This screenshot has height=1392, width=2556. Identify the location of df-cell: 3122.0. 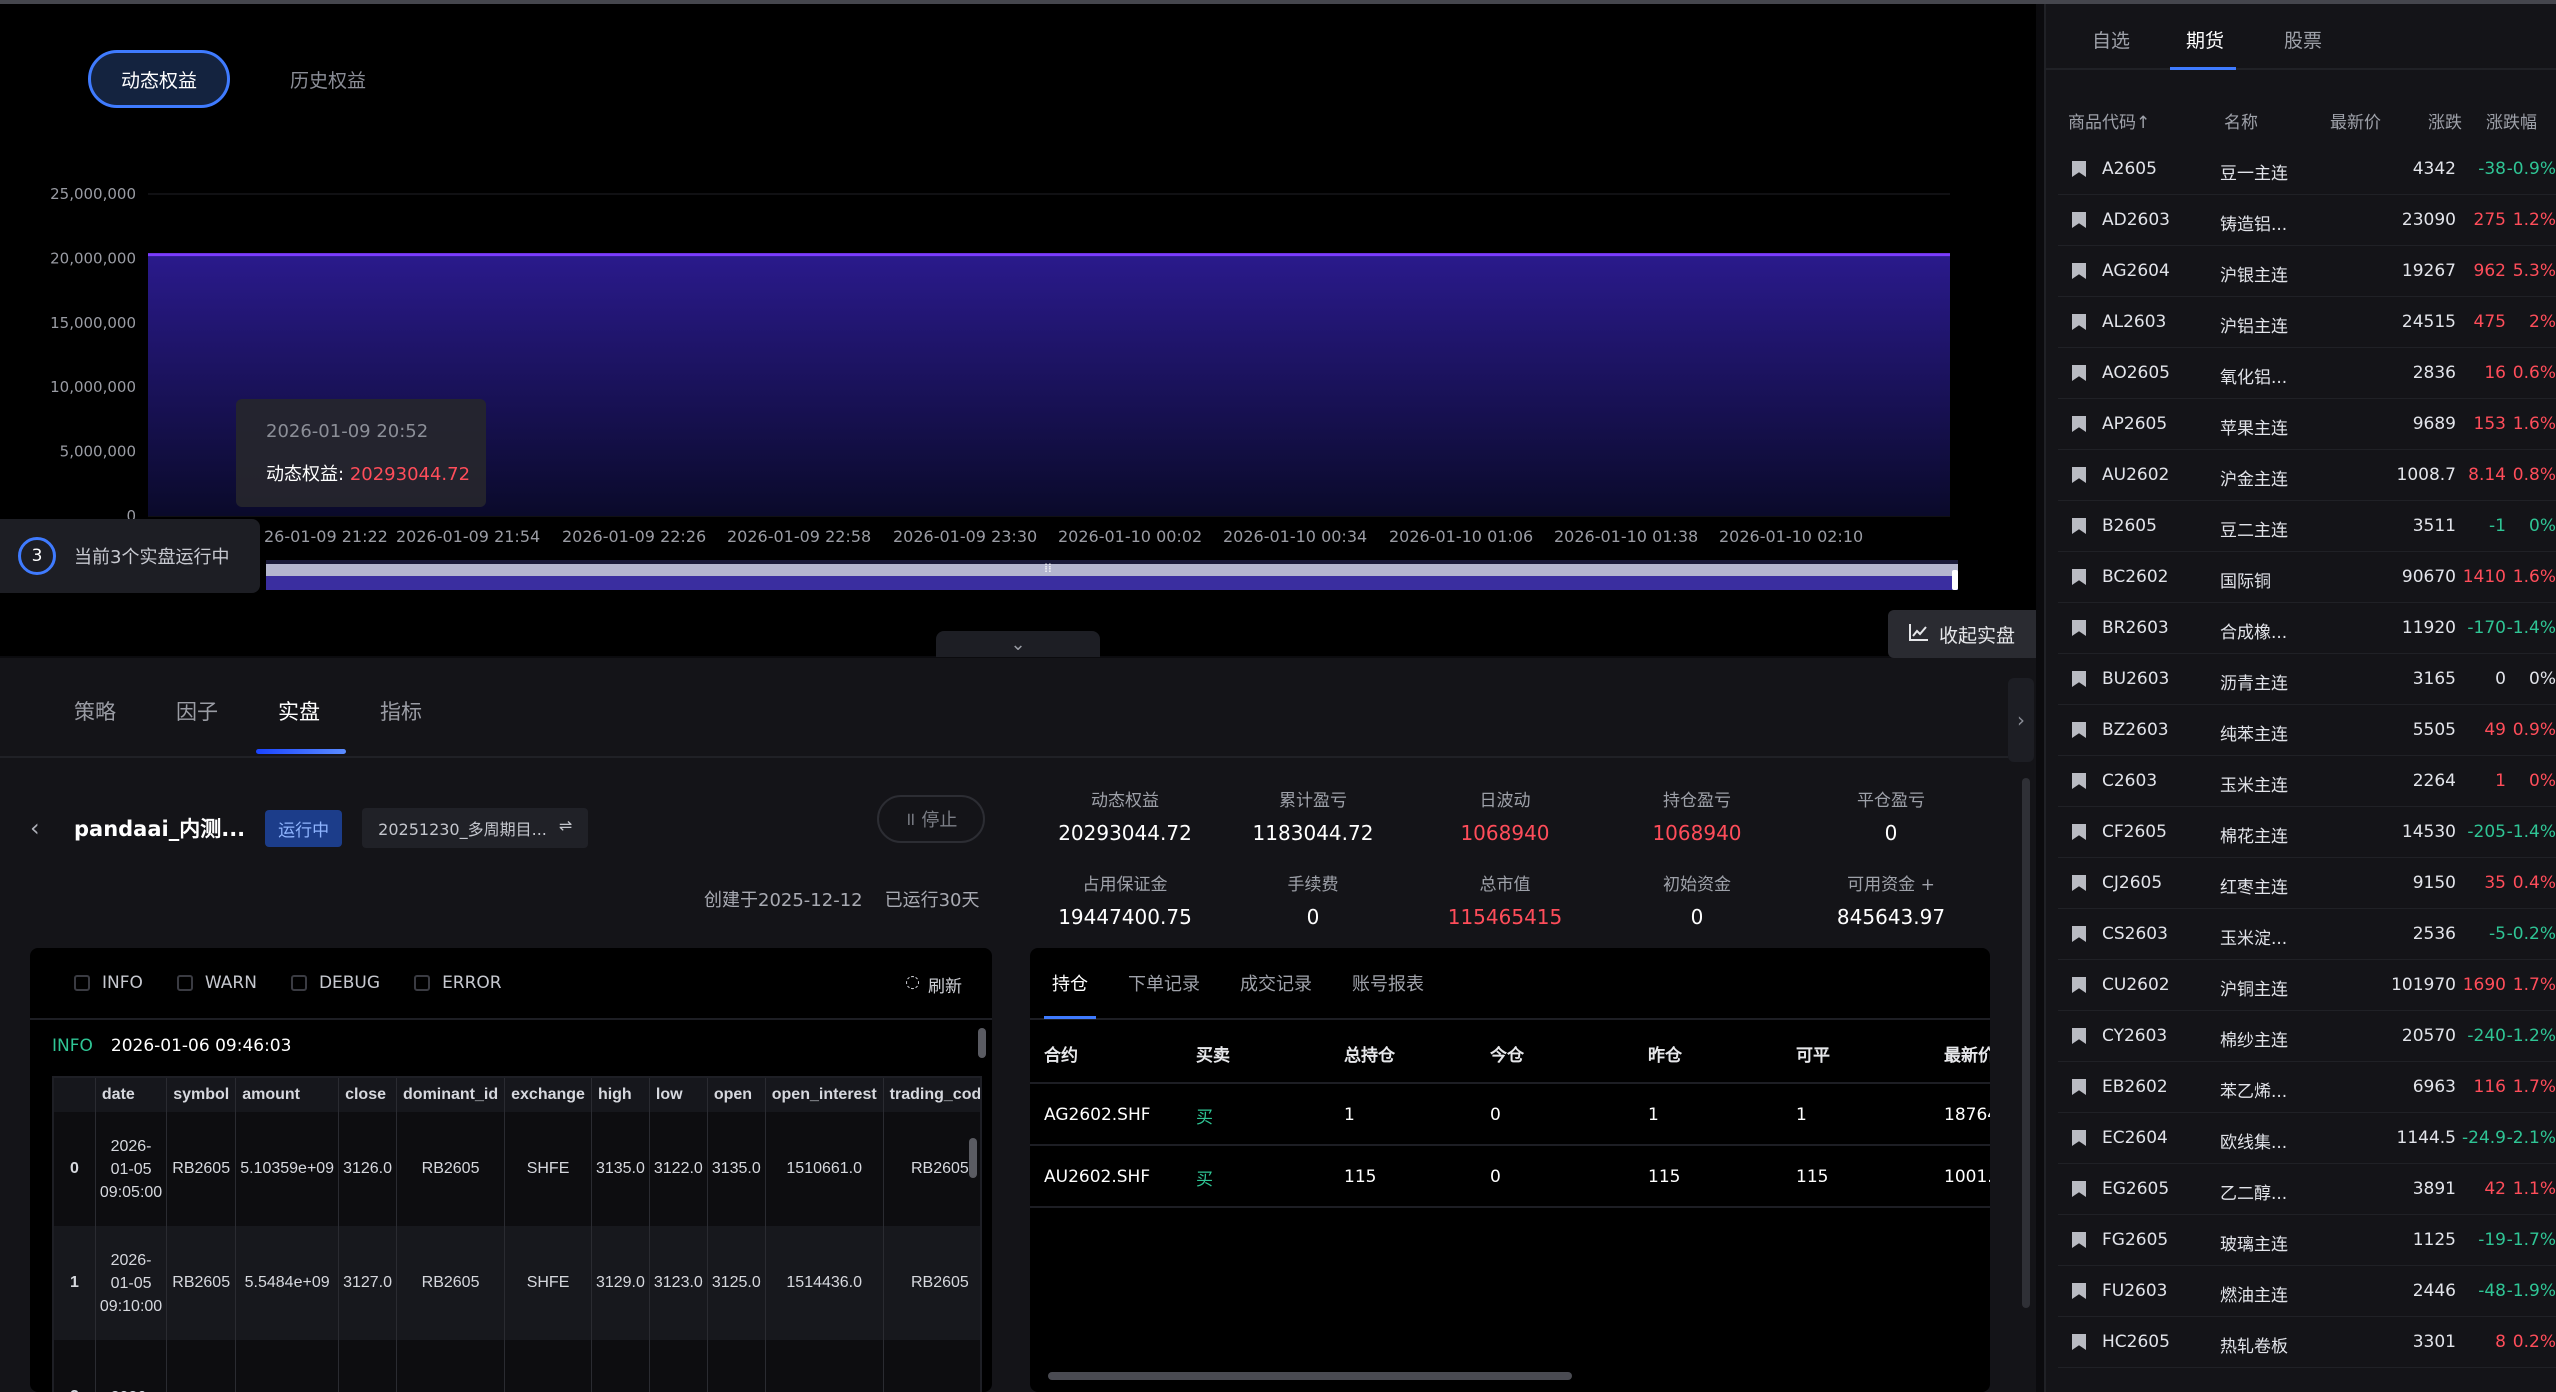
(678, 1169).